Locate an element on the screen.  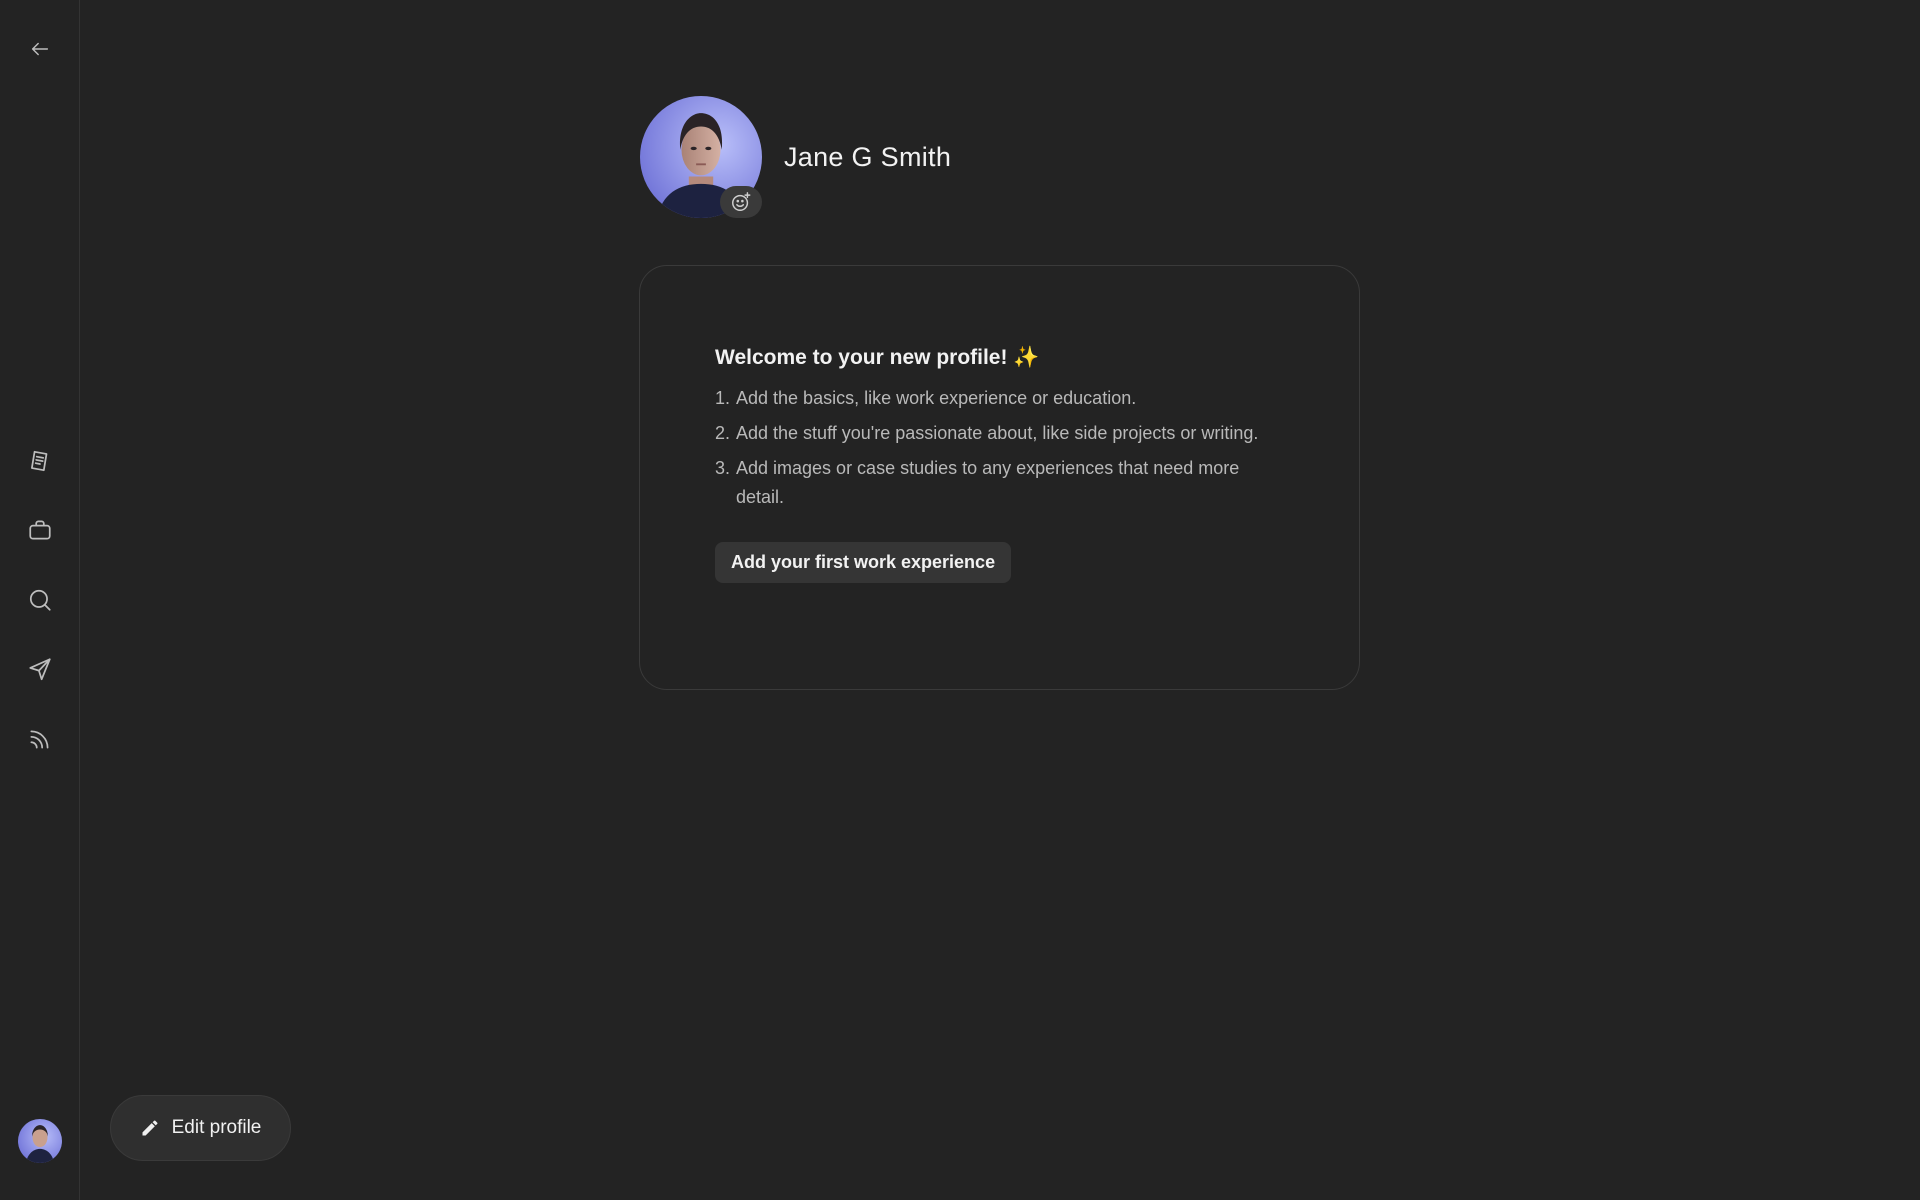
send-icon is located at coordinates (40, 669).